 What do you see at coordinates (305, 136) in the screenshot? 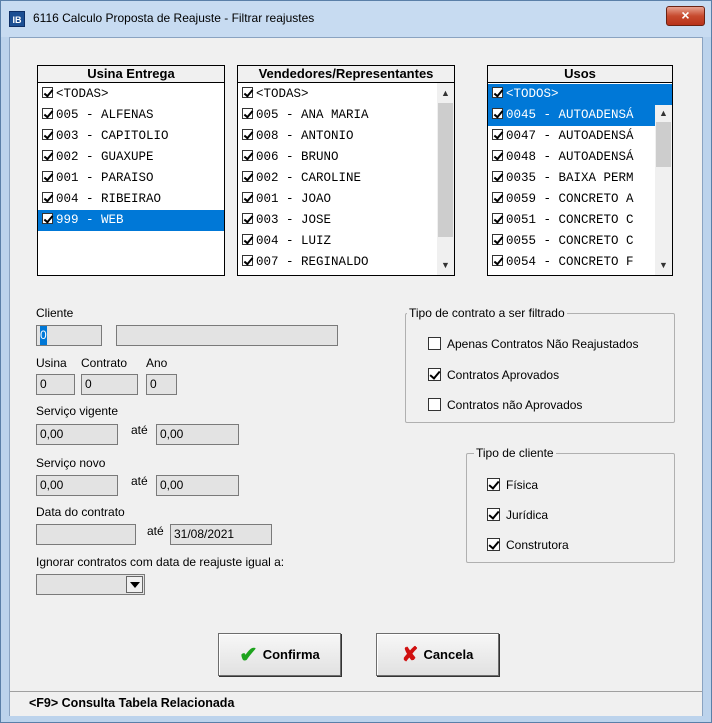
I see `list-item-label: 008 - ANTONIO` at bounding box center [305, 136].